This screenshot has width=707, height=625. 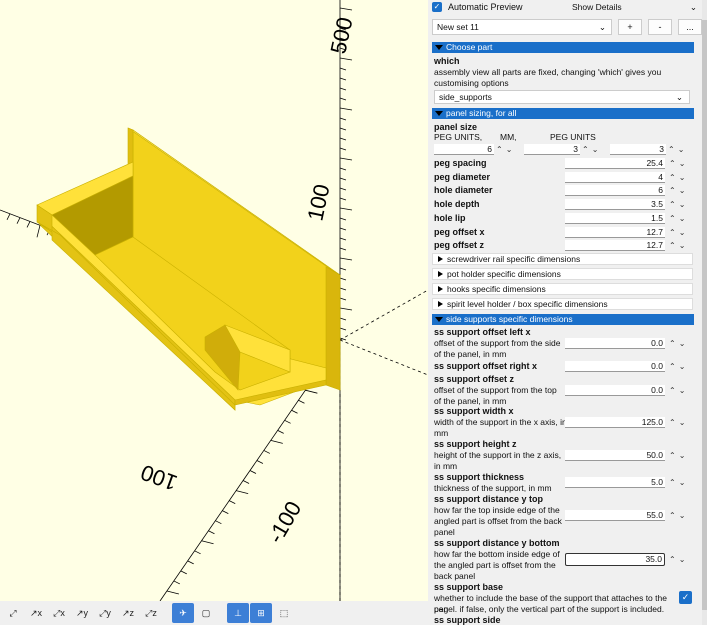 I want to click on ss-dist-y-top-desc-2: angled part is offset from the back, so click(x=498, y=521).